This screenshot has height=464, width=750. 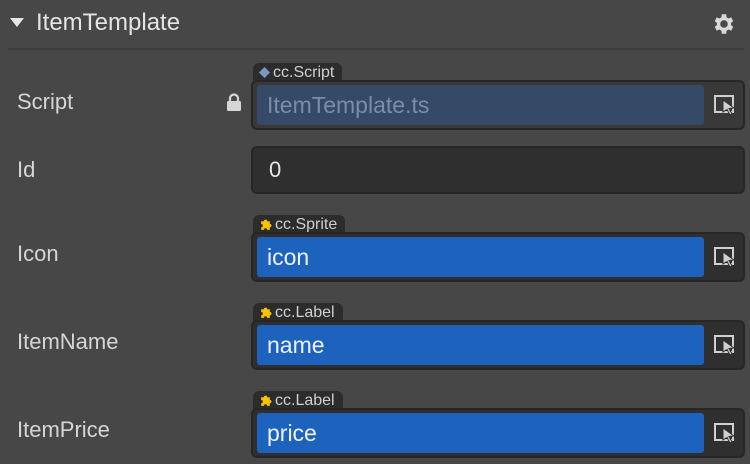 What do you see at coordinates (375, 24) in the screenshot?
I see `component-header: ItemTemplate` at bounding box center [375, 24].